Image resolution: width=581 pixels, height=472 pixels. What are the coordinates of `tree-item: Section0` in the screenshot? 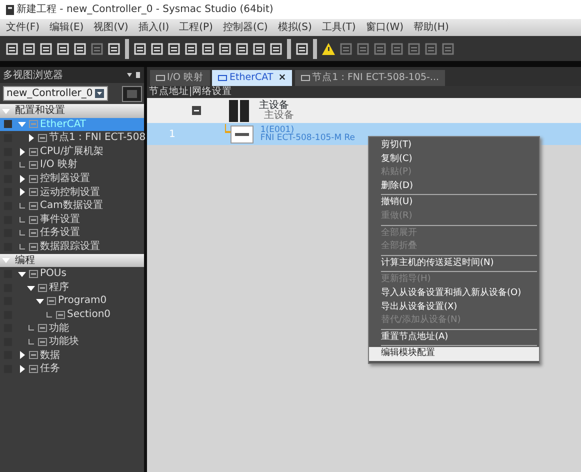 It's located at (89, 315).